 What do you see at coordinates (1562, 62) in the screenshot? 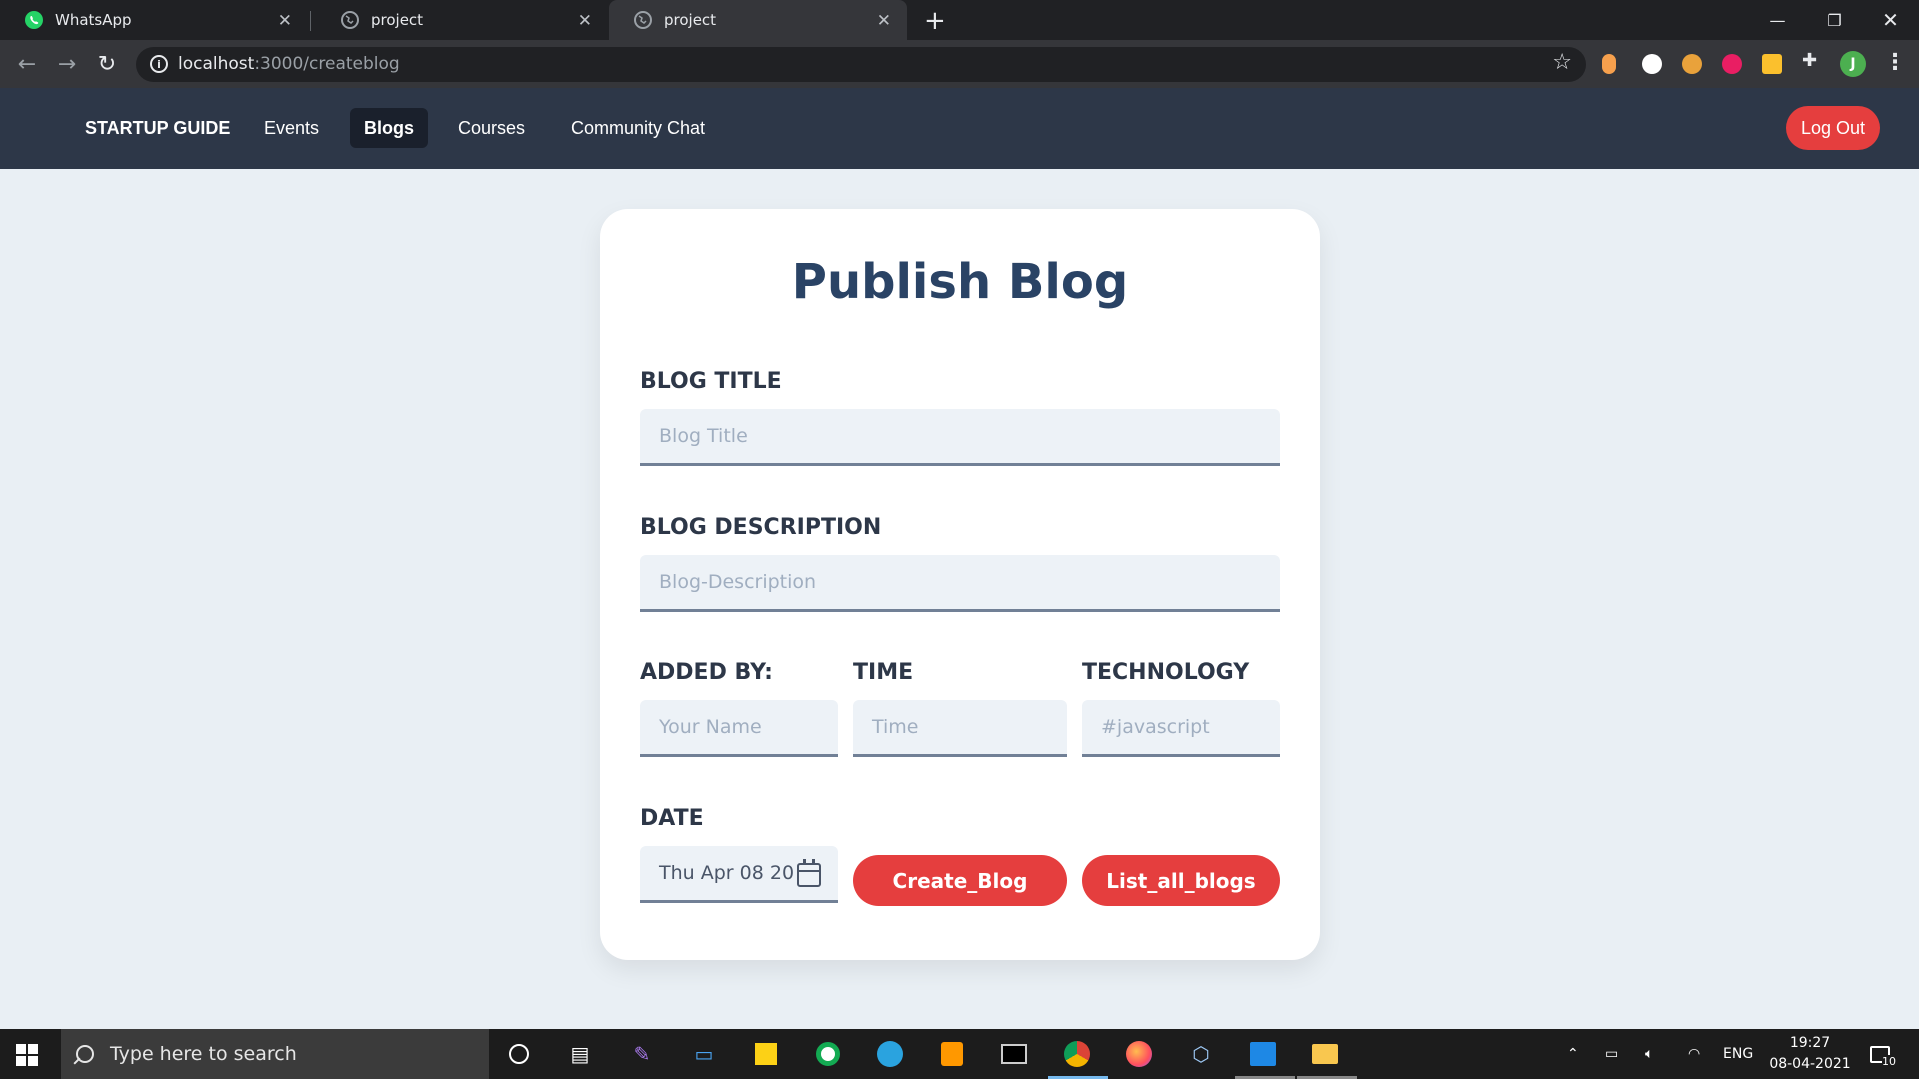
I see `bookmark-star-icon: ☆` at bounding box center [1562, 62].